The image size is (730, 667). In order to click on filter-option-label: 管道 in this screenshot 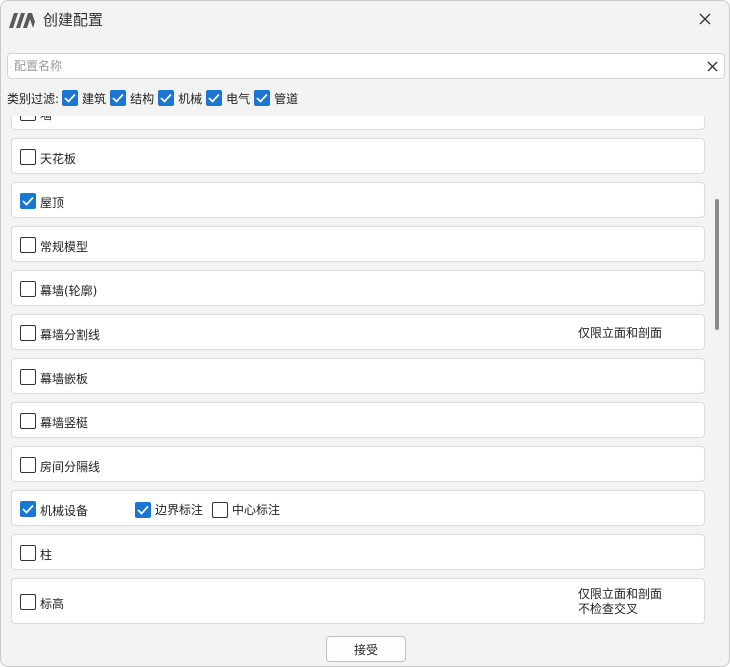, I will do `click(286, 98)`.